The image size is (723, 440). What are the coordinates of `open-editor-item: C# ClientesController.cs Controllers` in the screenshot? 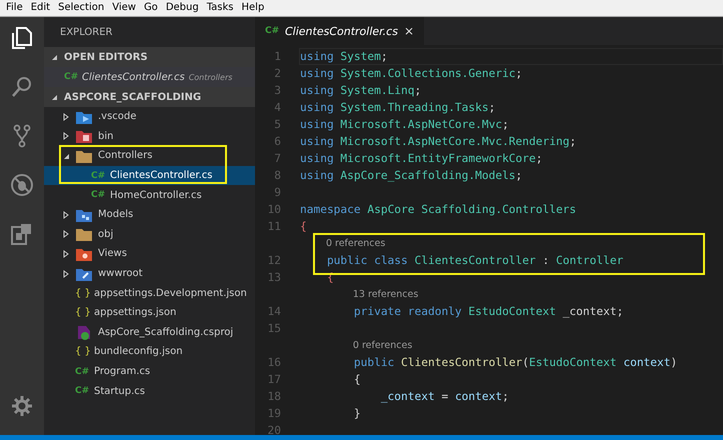 It's located at (149, 77).